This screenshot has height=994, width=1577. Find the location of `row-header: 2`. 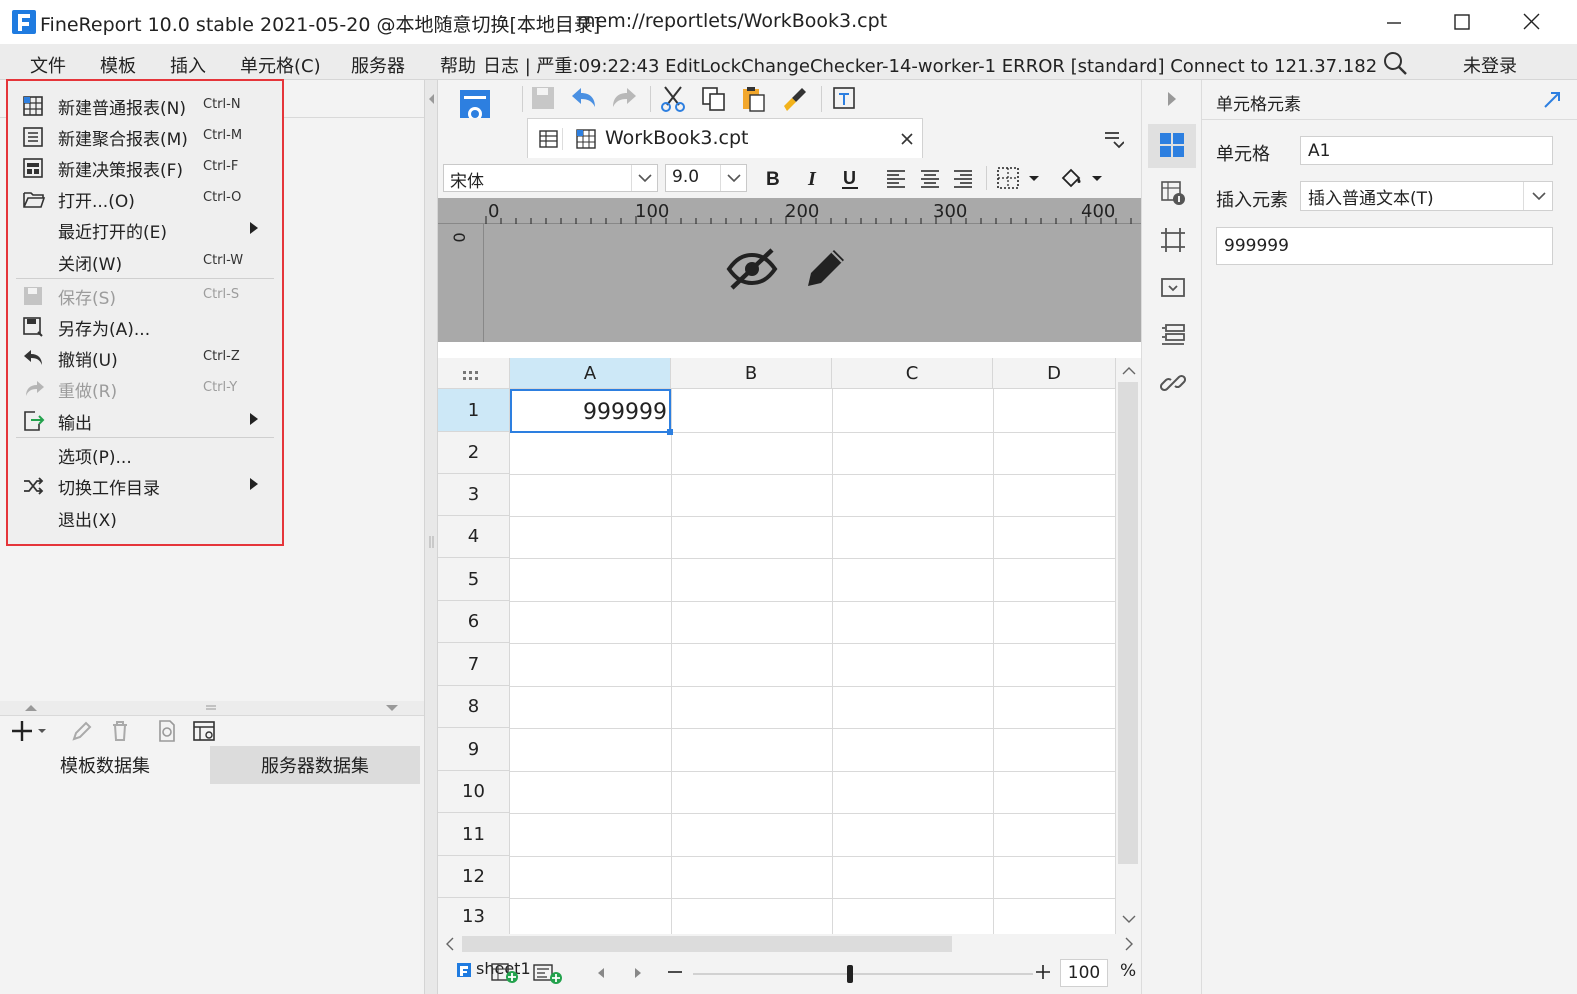

row-header: 2 is located at coordinates (474, 453).